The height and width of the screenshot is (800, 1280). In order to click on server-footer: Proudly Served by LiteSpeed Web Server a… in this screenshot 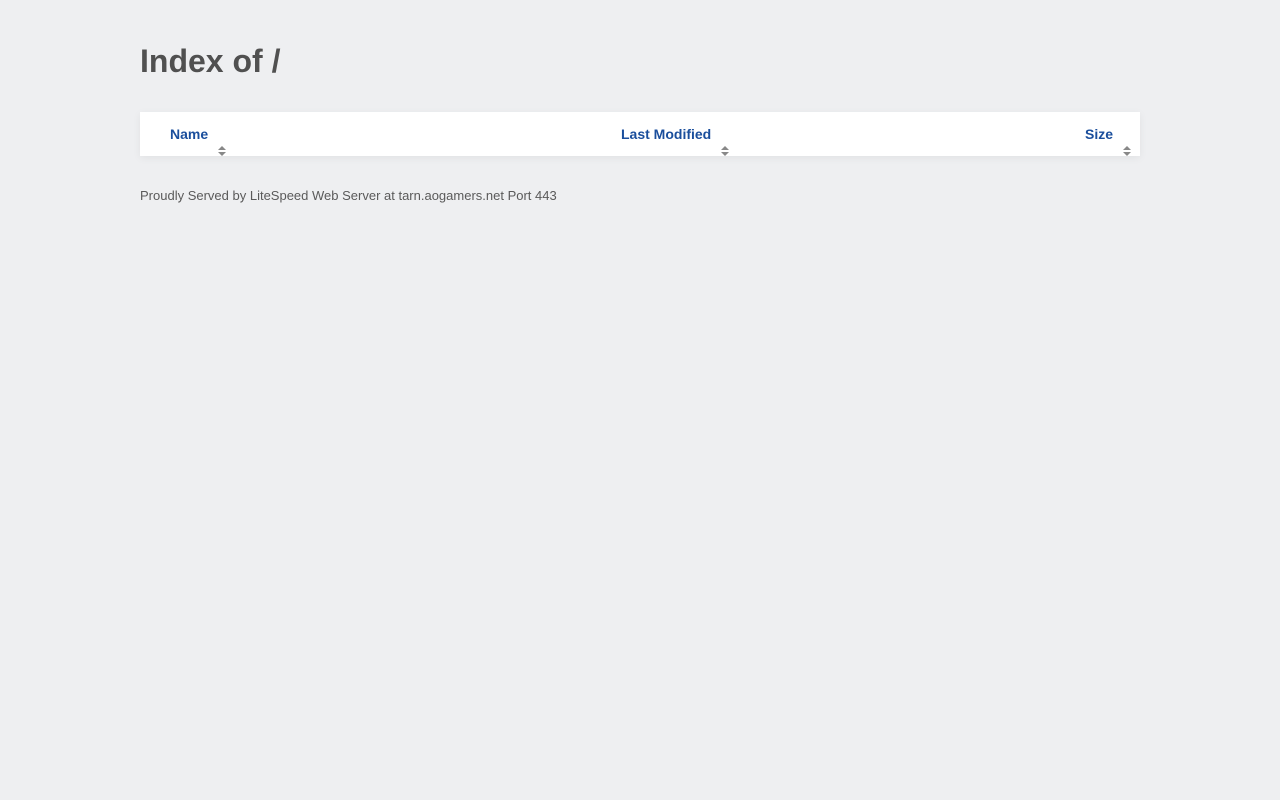, I will do `click(348, 195)`.